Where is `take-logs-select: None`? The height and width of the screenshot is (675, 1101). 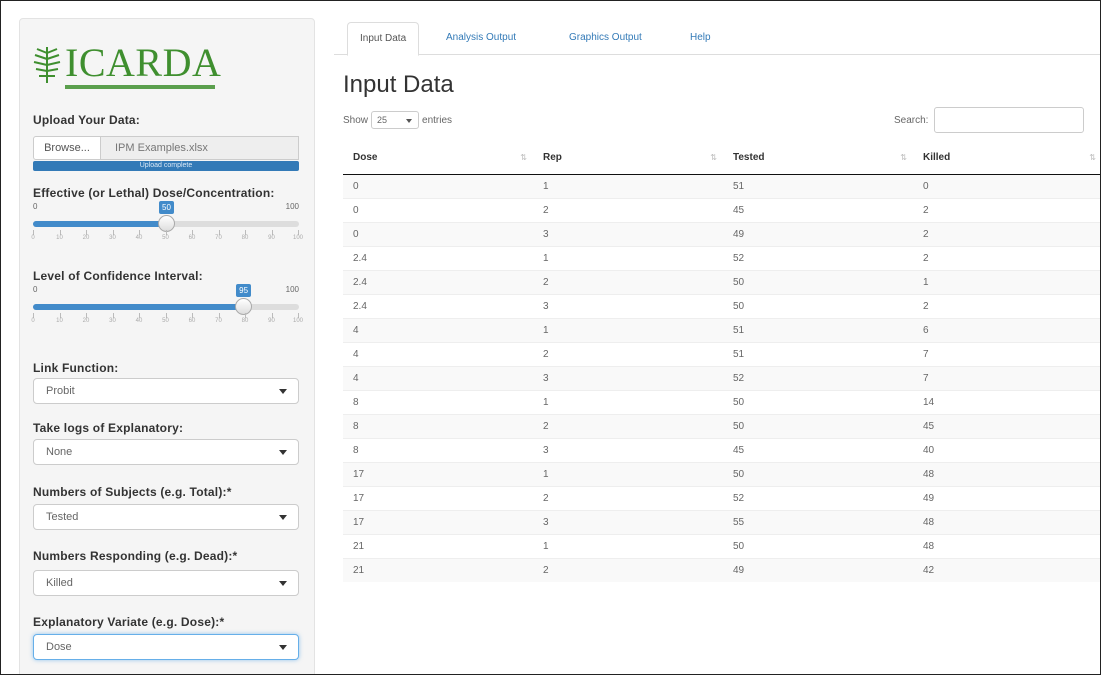
take-logs-select: None is located at coordinates (166, 452).